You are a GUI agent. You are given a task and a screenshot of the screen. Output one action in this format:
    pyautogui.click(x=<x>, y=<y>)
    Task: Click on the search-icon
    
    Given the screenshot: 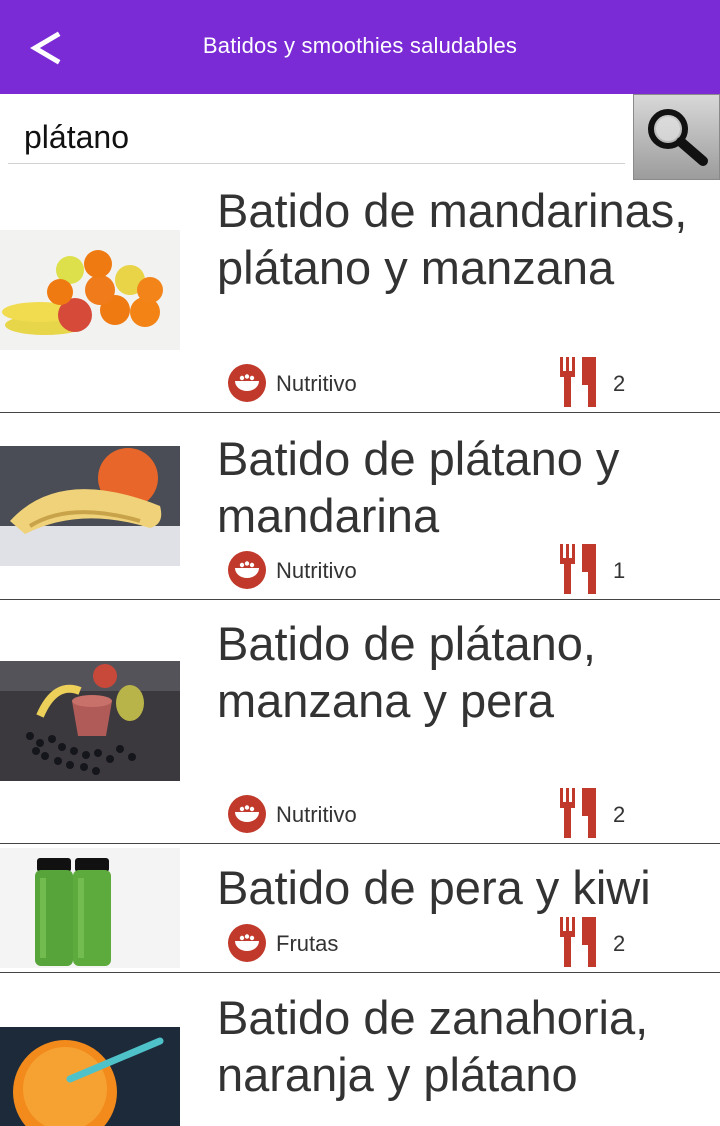 What is the action you would take?
    pyautogui.click(x=677, y=137)
    